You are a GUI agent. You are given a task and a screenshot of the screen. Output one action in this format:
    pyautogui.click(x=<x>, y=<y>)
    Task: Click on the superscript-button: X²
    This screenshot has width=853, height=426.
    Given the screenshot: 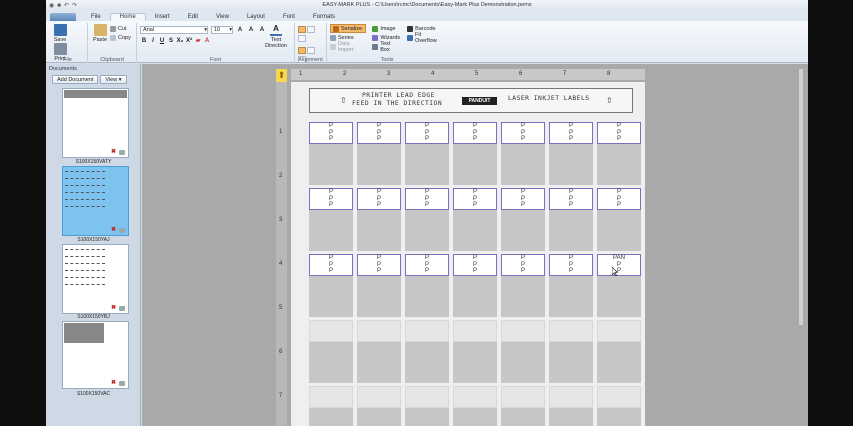 What is the action you would take?
    pyautogui.click(x=189, y=40)
    